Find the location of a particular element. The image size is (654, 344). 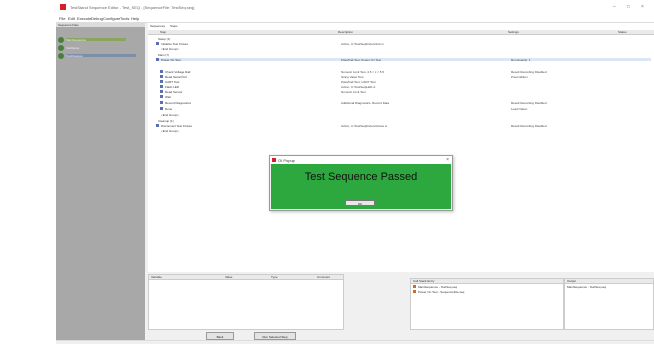

step-settings: Load Option is located at coordinates (519, 109).